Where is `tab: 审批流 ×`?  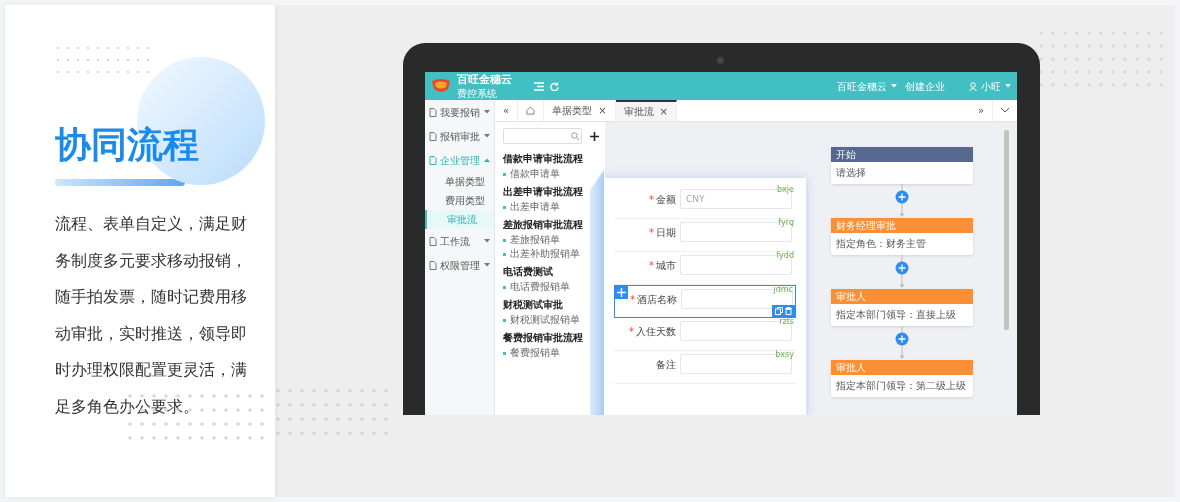
tab: 审批流 × is located at coordinates (646, 110).